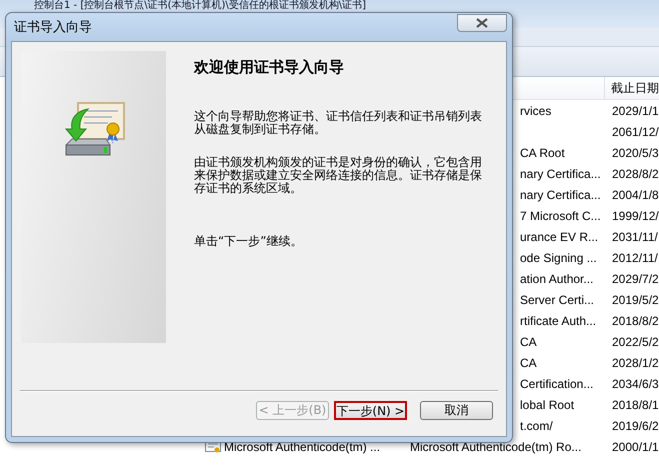 Image resolution: width=659 pixels, height=465 pixels. Describe the element at coordinates (635, 321) in the screenshot. I see `table-cell: 2018/8/2` at that location.